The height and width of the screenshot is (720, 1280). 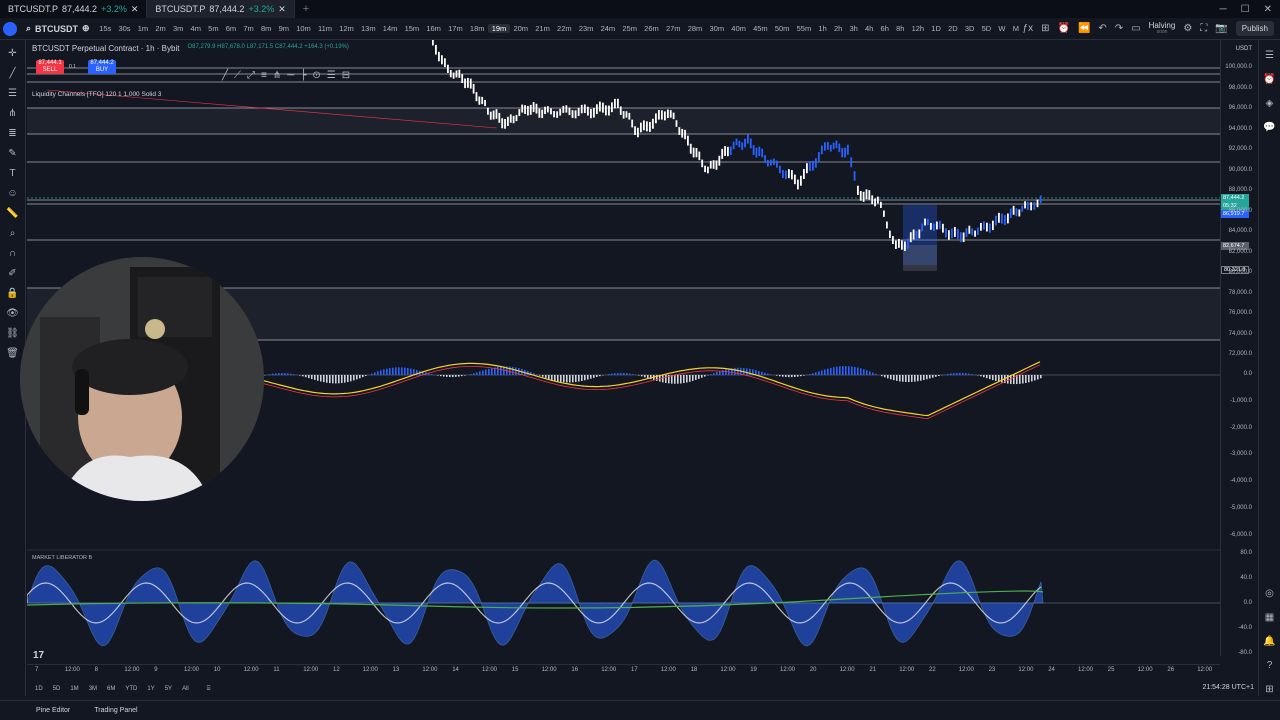 What do you see at coordinates (1135, 28) in the screenshot?
I see `layout-select-icon: ▭` at bounding box center [1135, 28].